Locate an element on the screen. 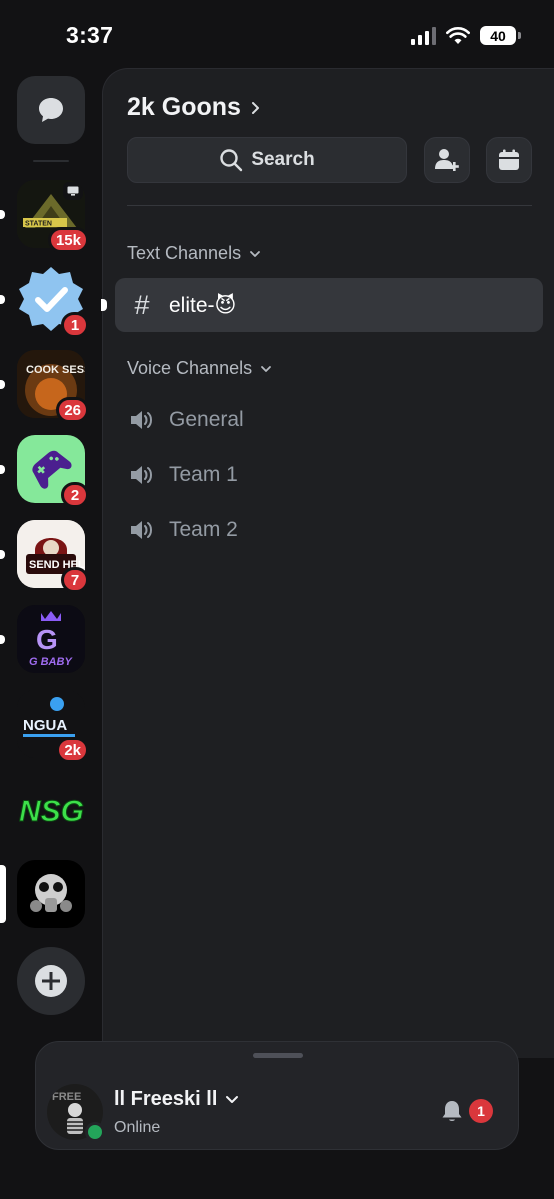 The height and width of the screenshot is (1199, 554). user-panel: FREE ll Freeski ll Online 1 is located at coordinates (277, 1095).